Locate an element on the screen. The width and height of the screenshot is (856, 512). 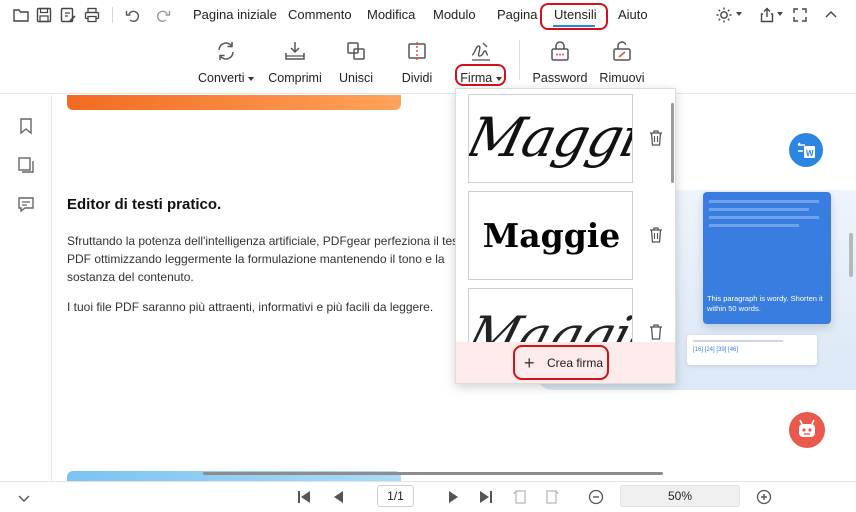
lock-icon is located at coordinates (560, 51).